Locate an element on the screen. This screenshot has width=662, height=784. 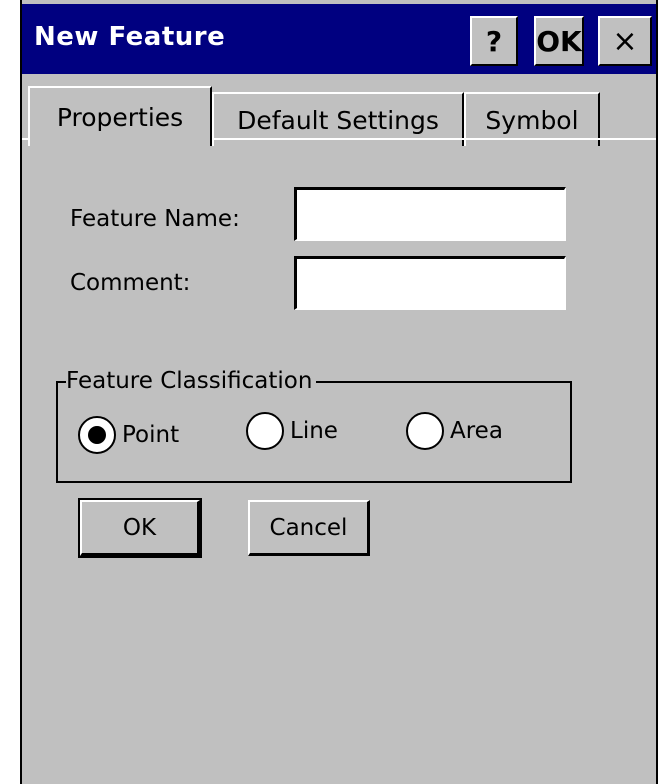
title-ok-button: OK is located at coordinates (559, 41).